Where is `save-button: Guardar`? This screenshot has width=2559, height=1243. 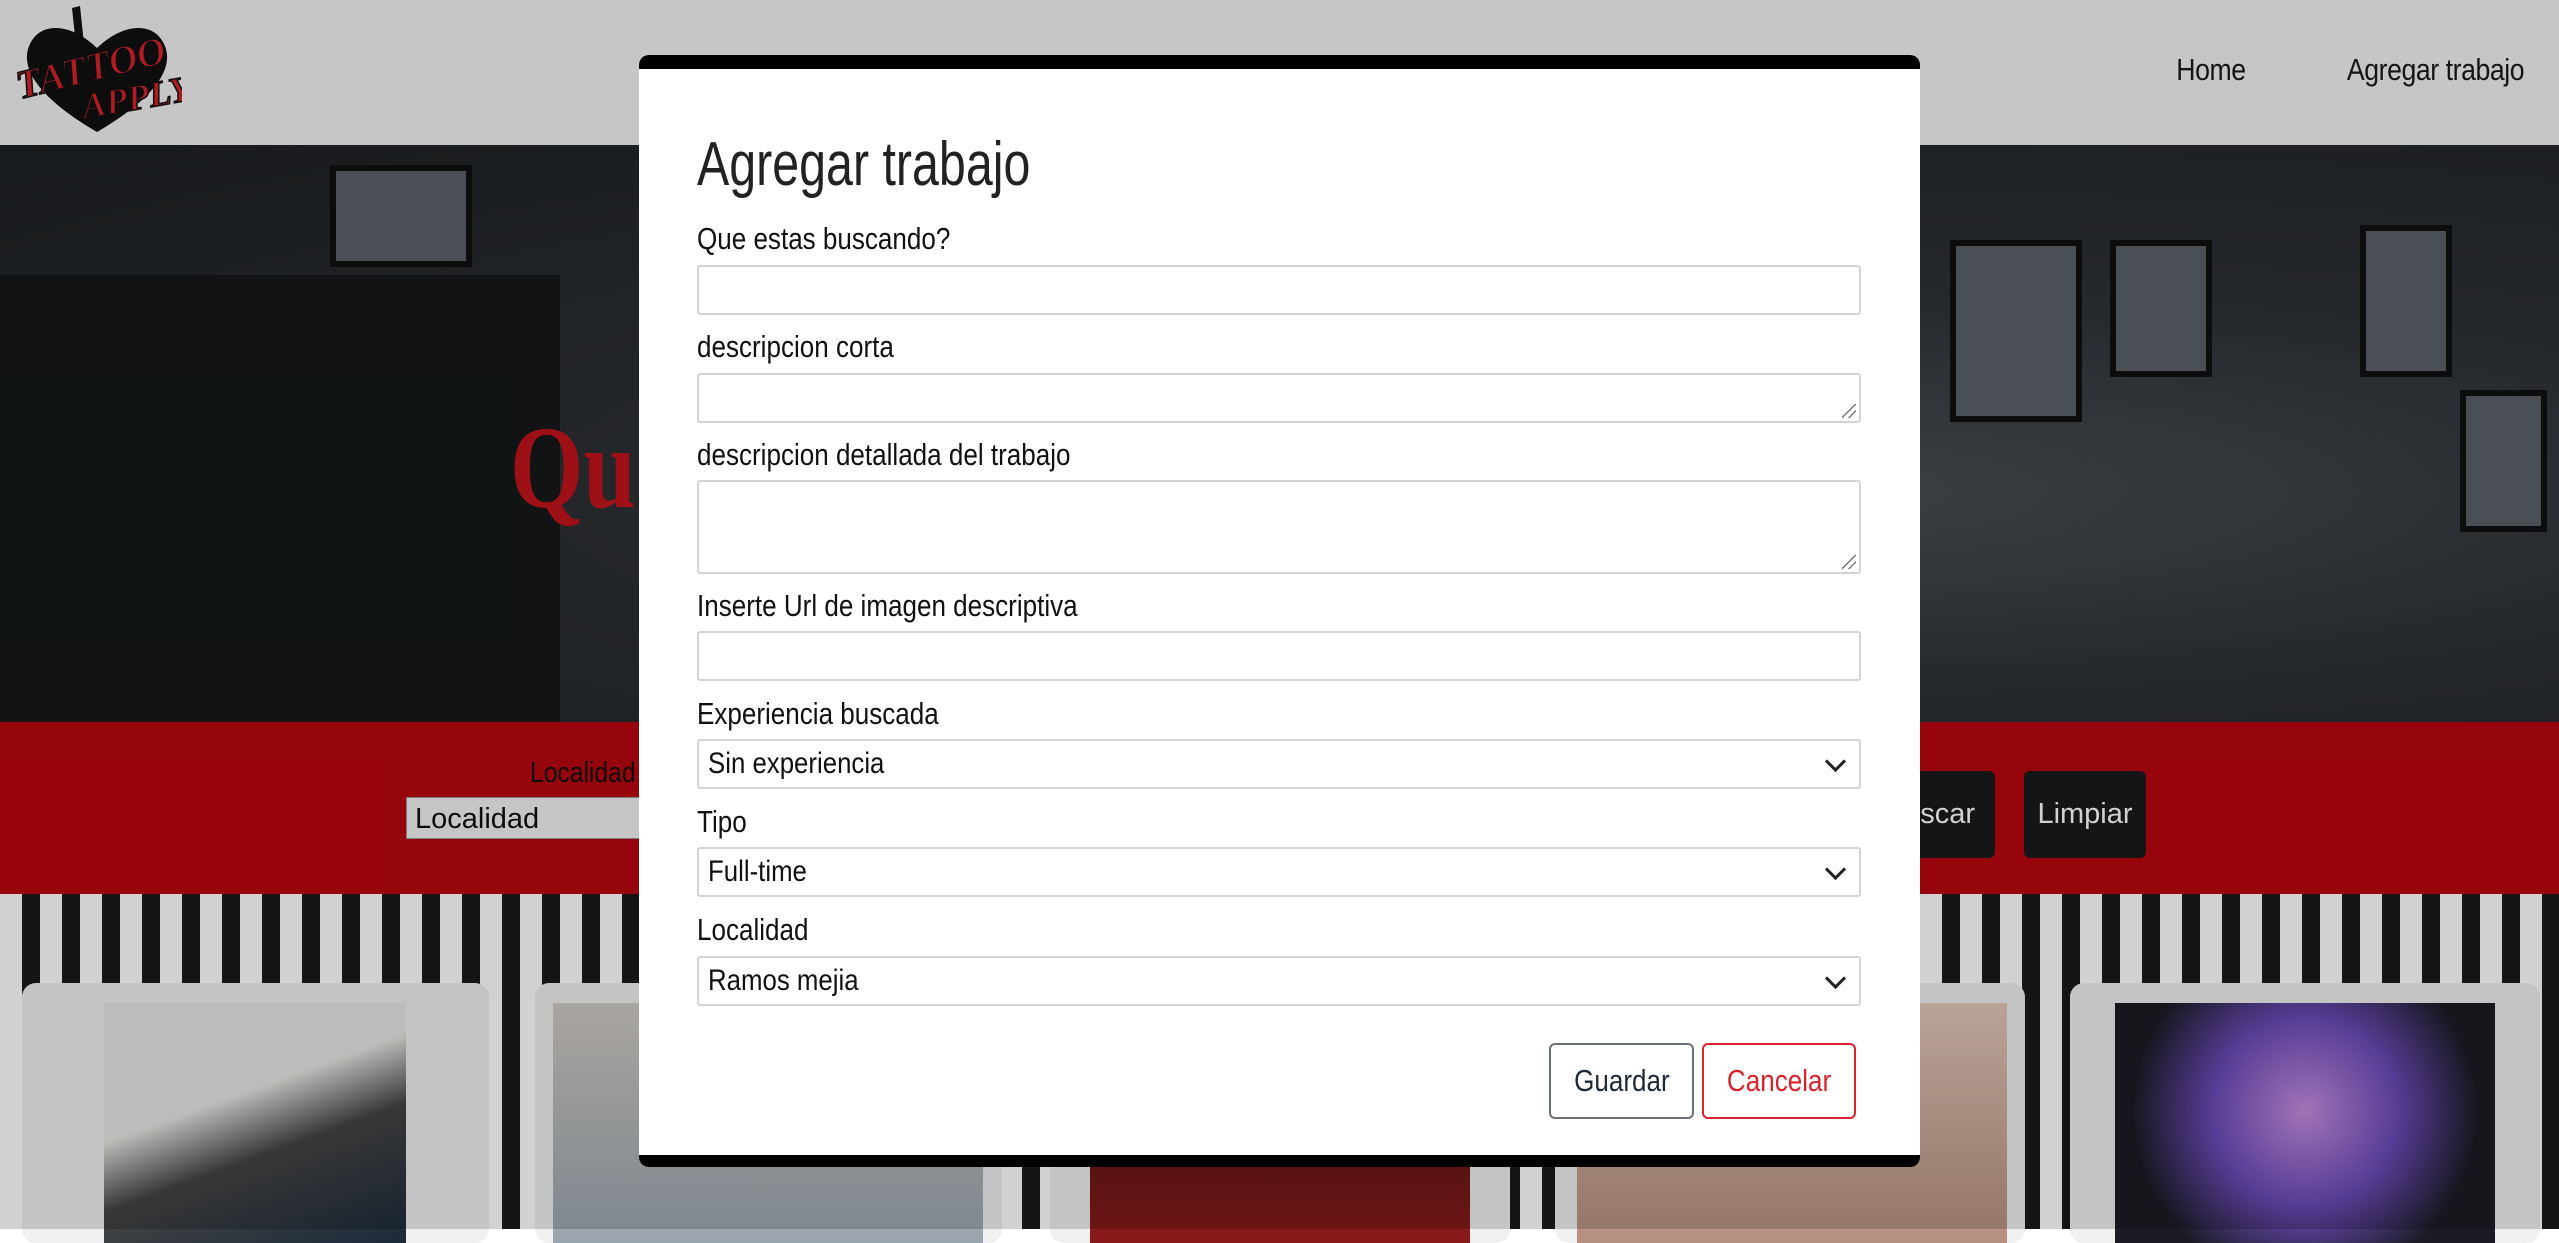
save-button: Guardar is located at coordinates (1621, 1081).